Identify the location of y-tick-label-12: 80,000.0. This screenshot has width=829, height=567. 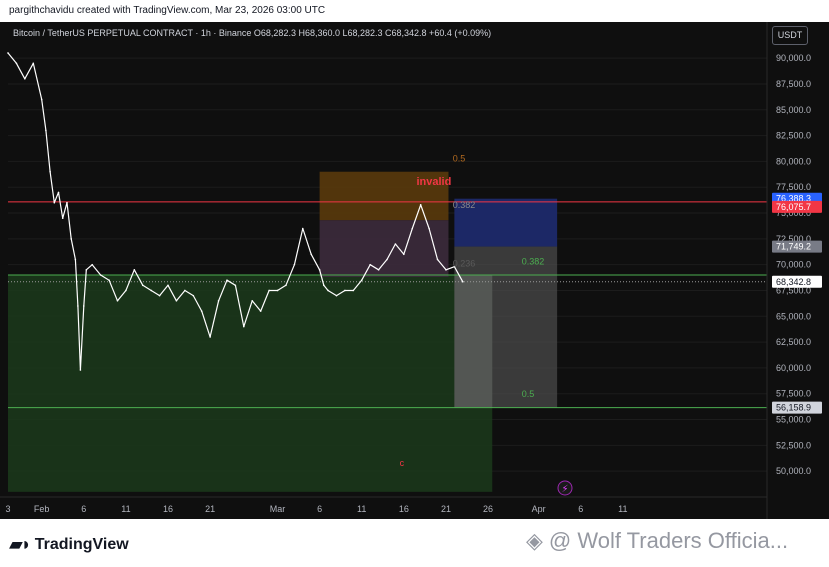
(793, 161).